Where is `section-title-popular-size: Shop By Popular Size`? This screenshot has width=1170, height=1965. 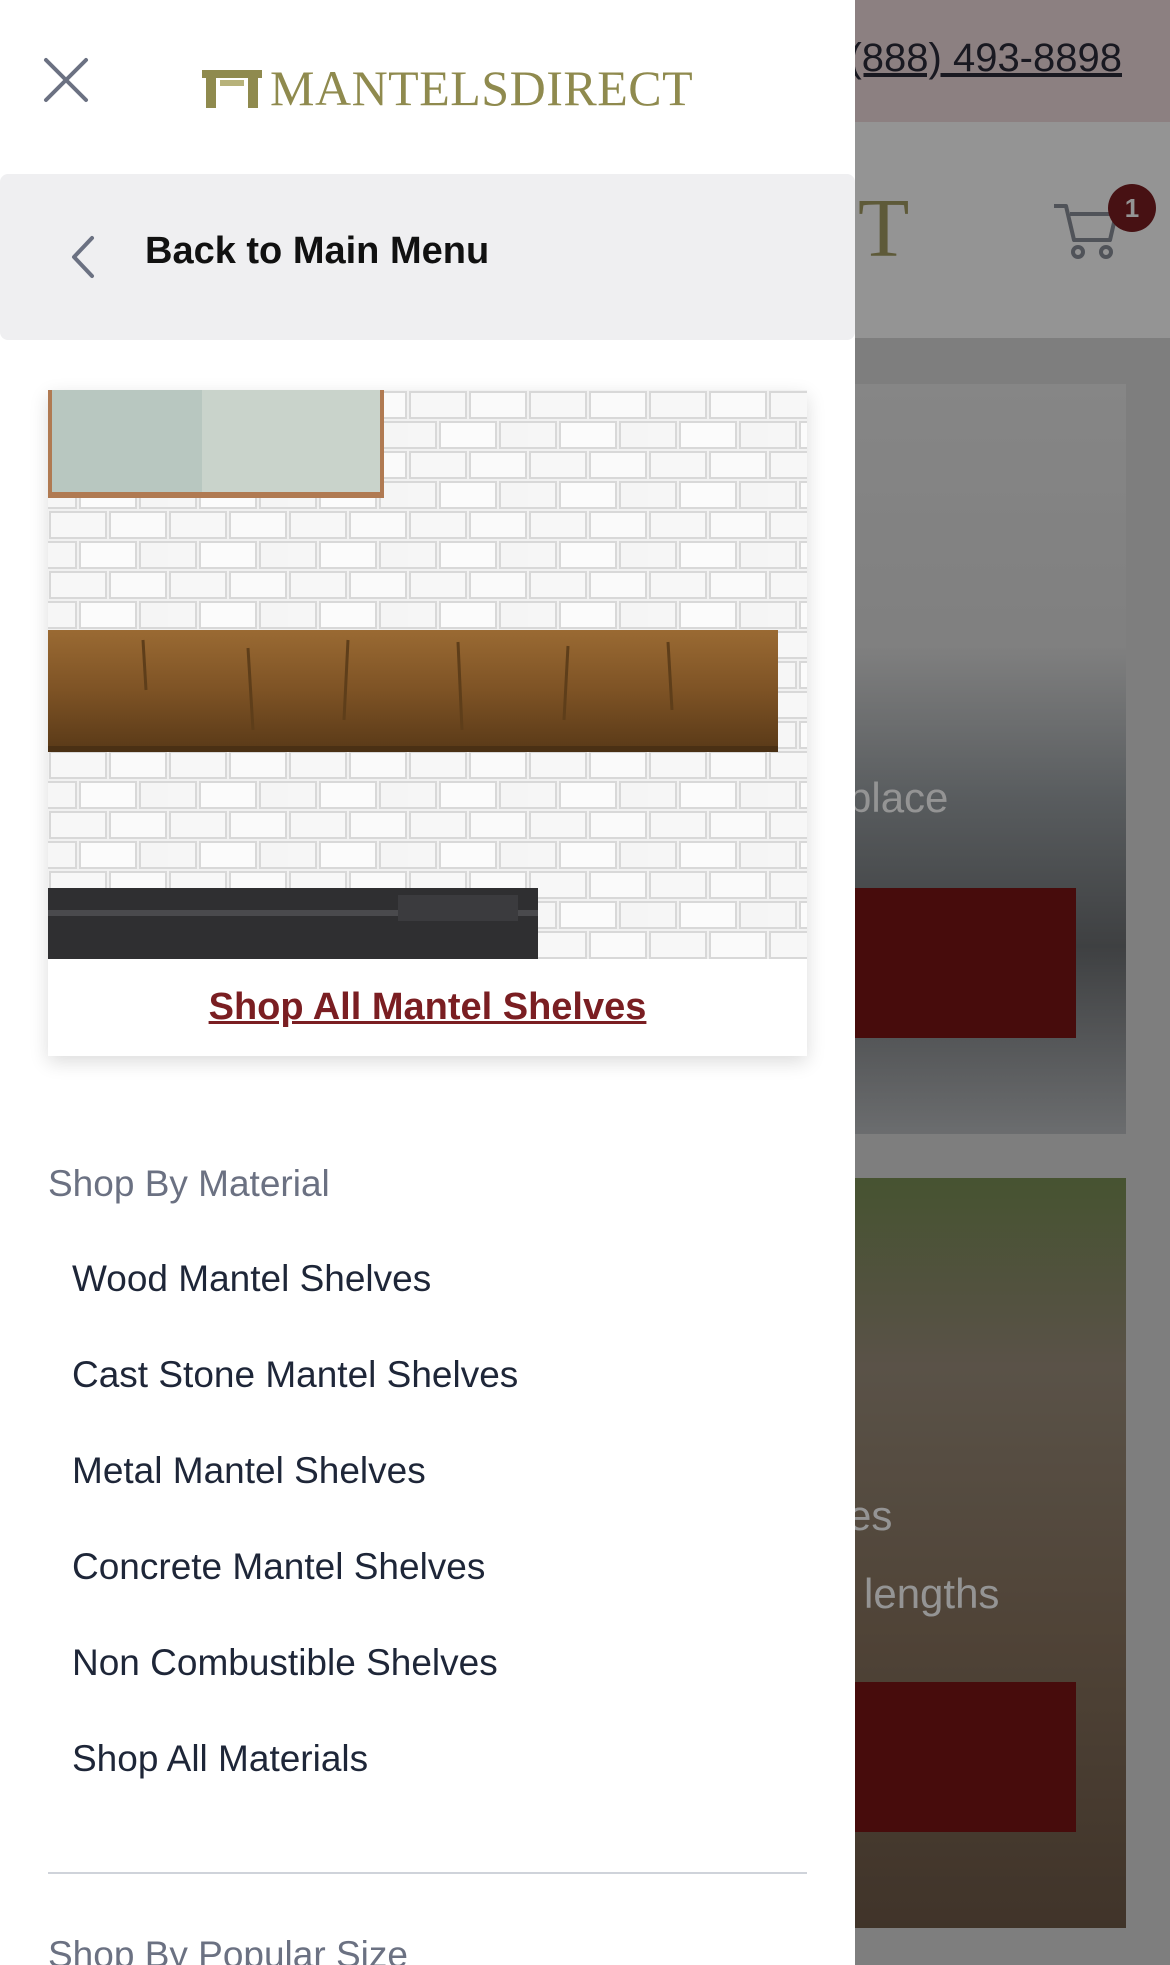
section-title-popular-size: Shop By Popular Size is located at coordinates (228, 1949).